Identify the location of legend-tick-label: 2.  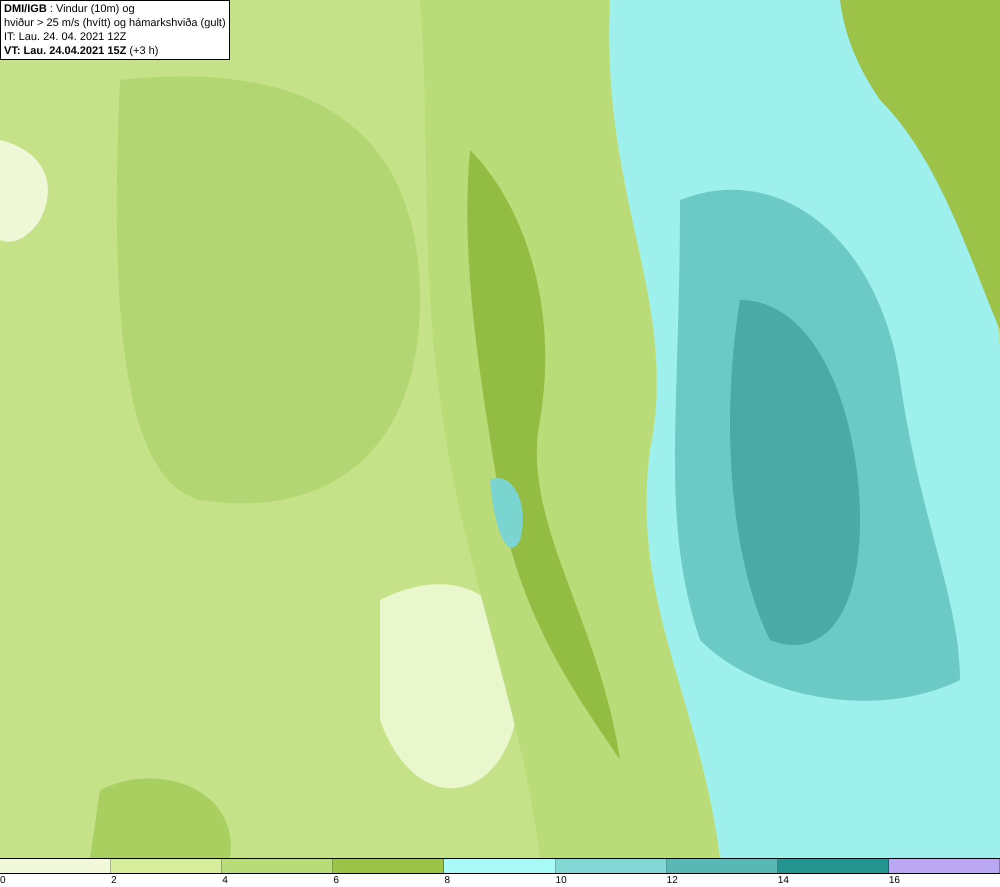
(114, 880).